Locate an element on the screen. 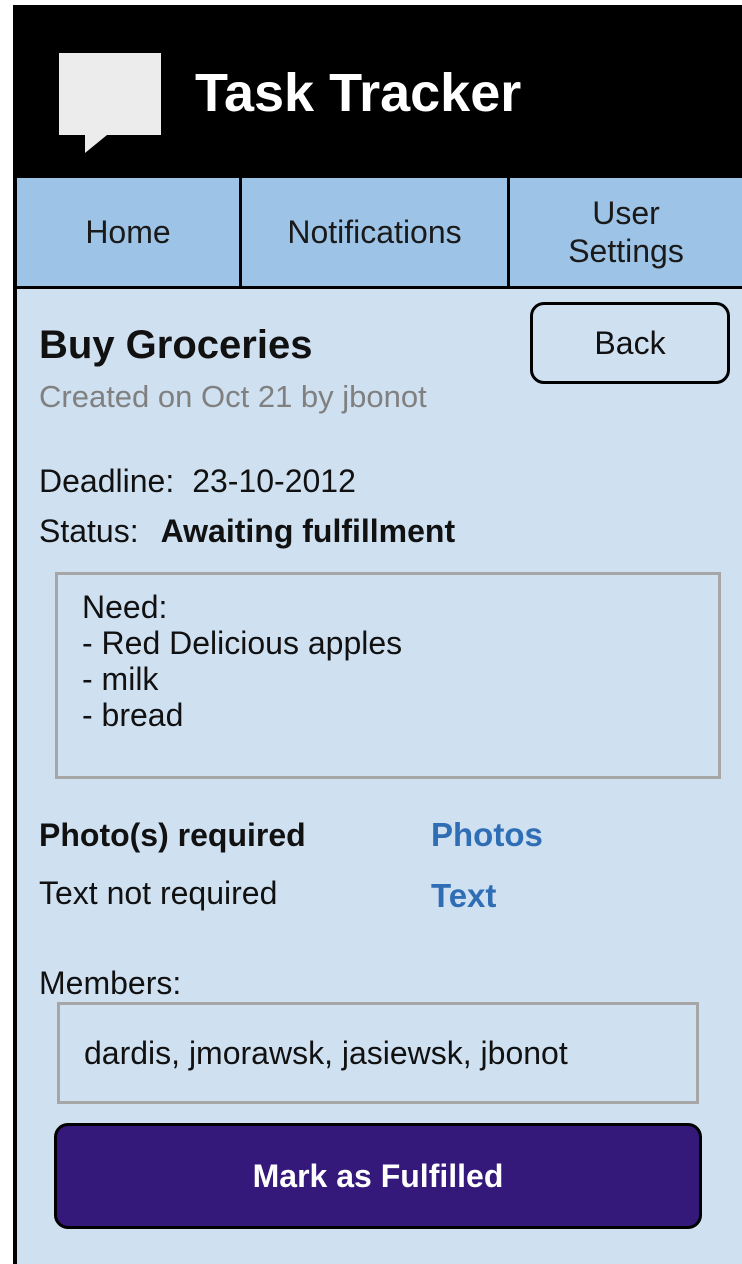 The height and width of the screenshot is (1264, 742). deadline-row: Deadline: 23-10-2012 is located at coordinates (197, 481).